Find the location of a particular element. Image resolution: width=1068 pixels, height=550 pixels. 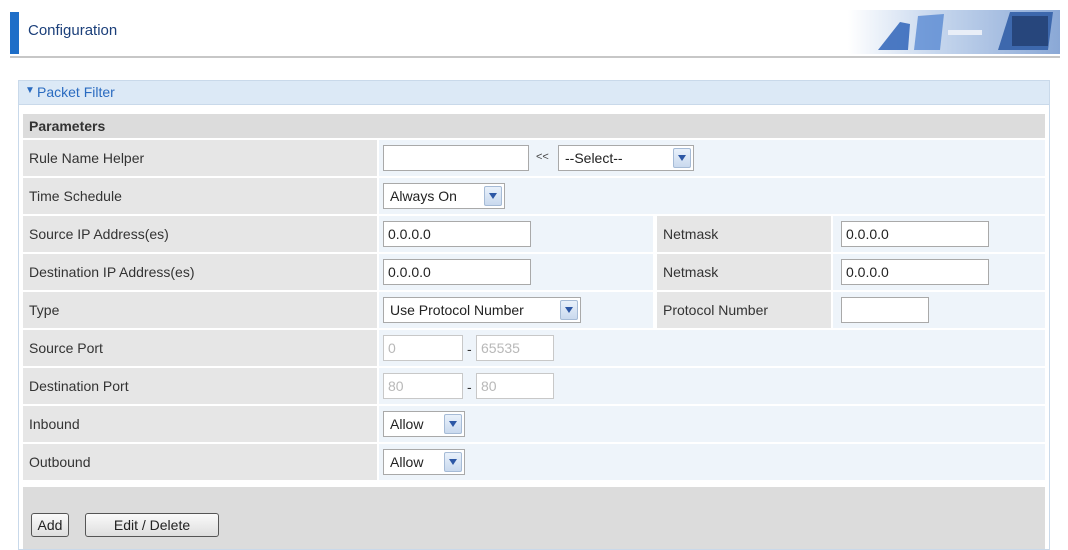

destination-netmask-input: 0.0.0.0 is located at coordinates (915, 272).